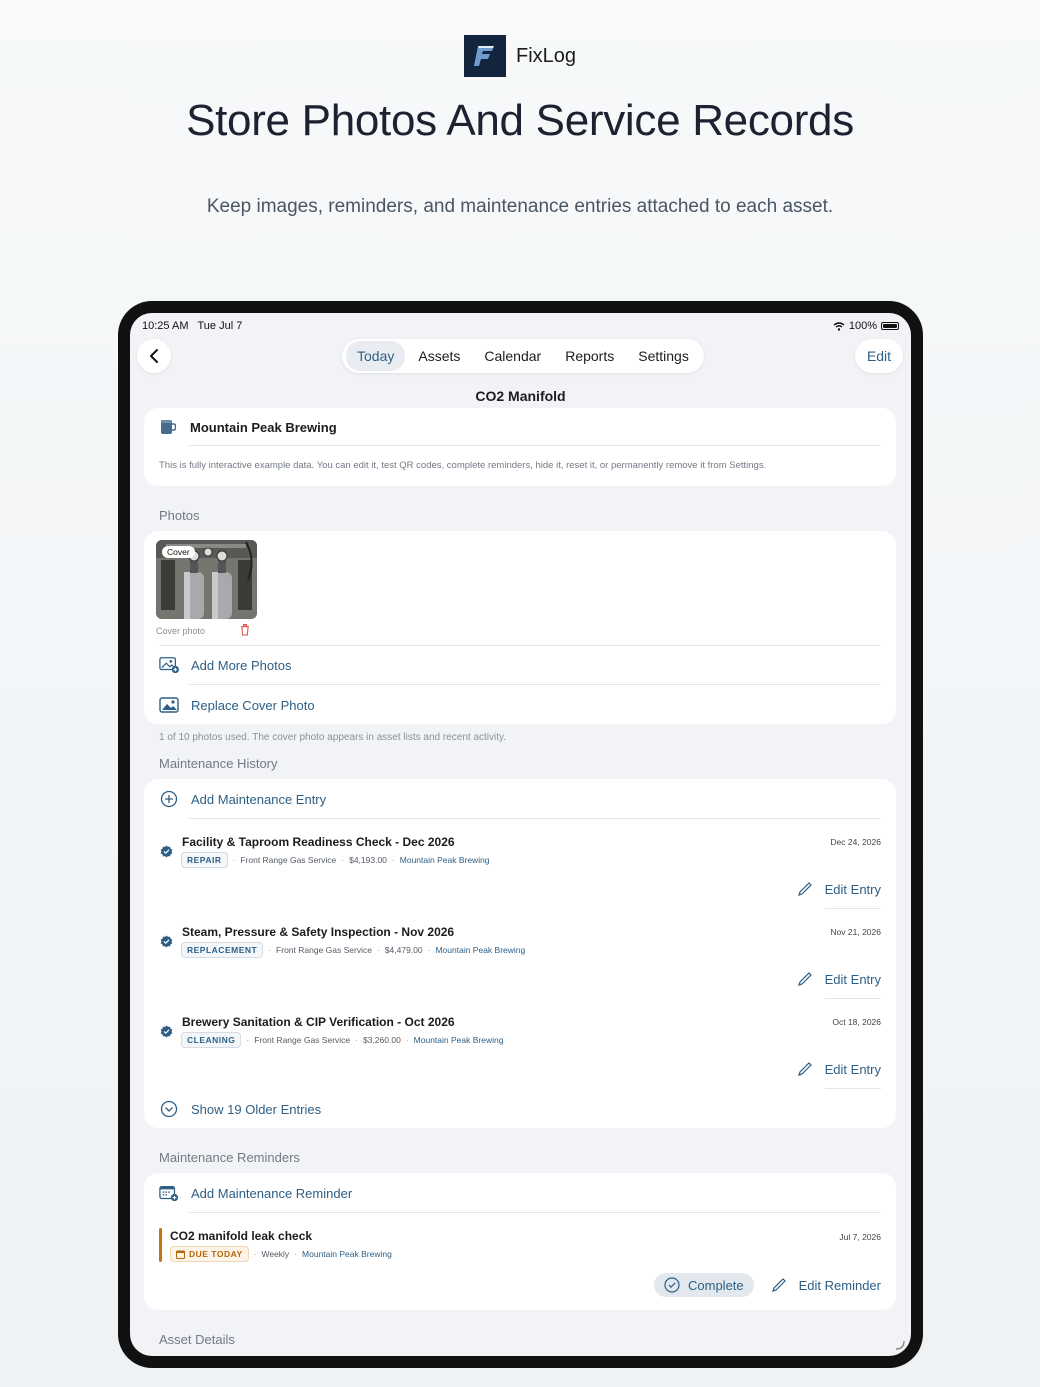  Describe the element at coordinates (263, 427) in the screenshot. I see `business-name: Mountain Peak Brewing` at that location.